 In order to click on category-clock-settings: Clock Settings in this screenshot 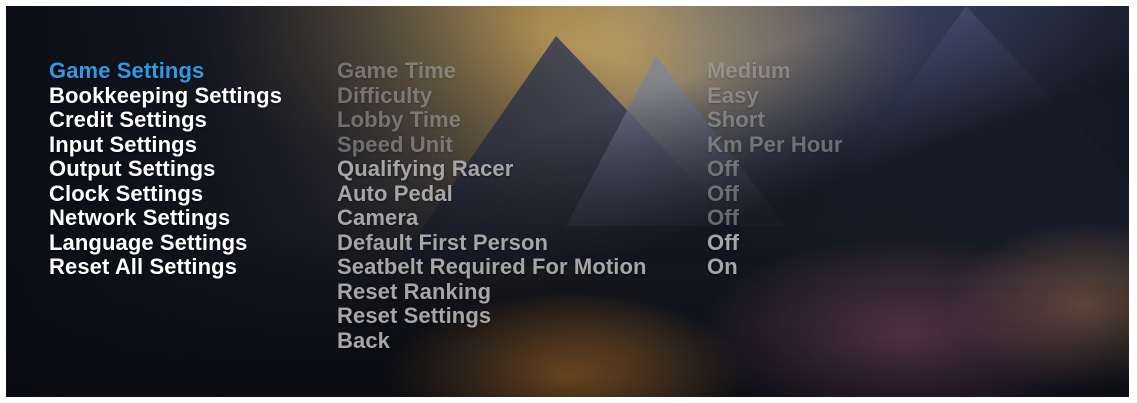, I will do `click(165, 194)`.